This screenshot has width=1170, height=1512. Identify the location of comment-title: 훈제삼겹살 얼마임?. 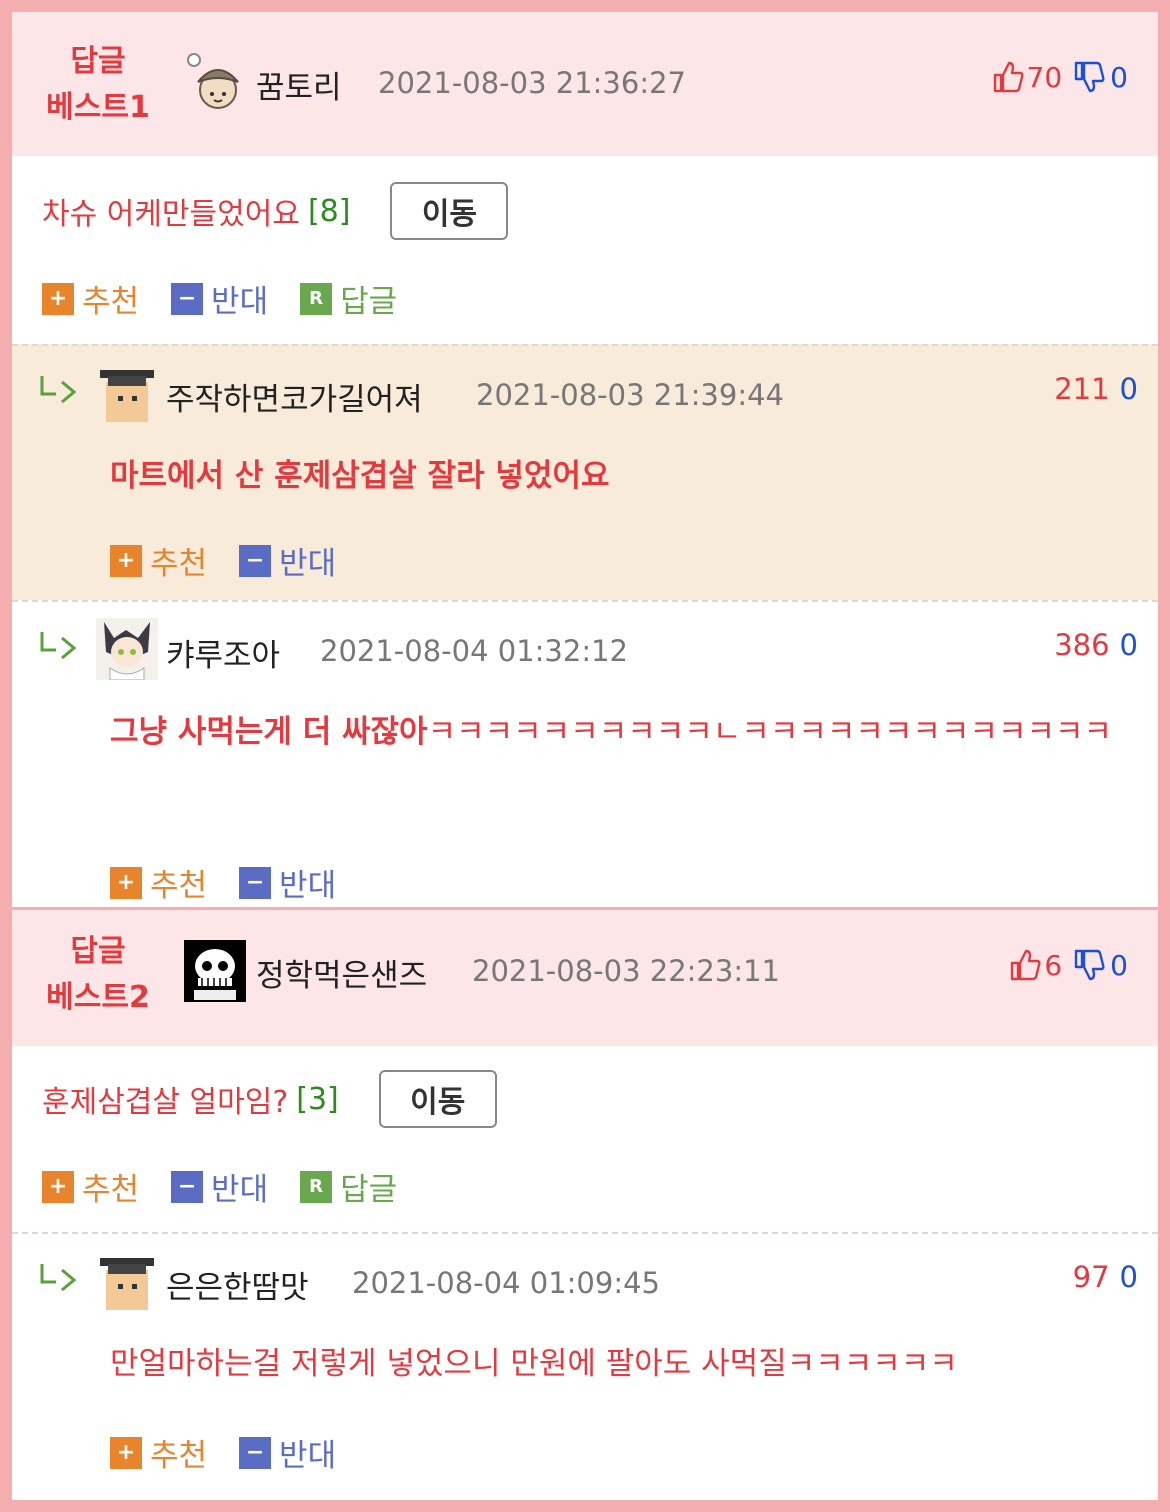
(165, 1102).